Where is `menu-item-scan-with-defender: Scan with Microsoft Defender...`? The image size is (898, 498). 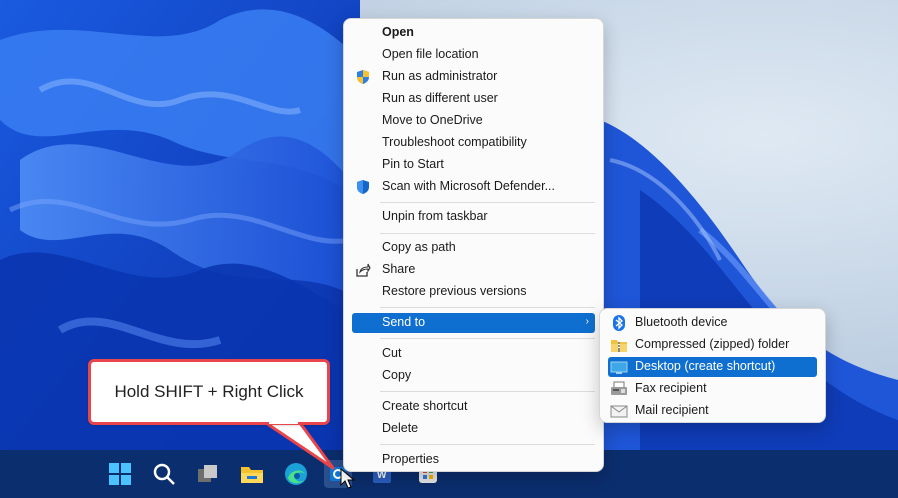
menu-item-scan-with-defender: Scan with Microsoft Defender... is located at coordinates (473, 187).